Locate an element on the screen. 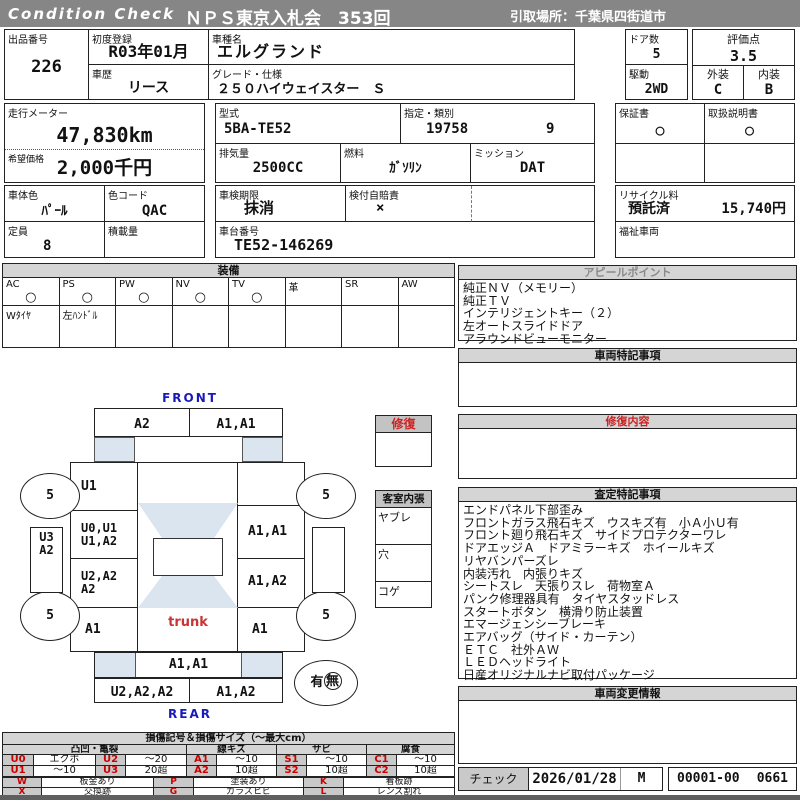  zone-right-front-fender is located at coordinates (270, 484).